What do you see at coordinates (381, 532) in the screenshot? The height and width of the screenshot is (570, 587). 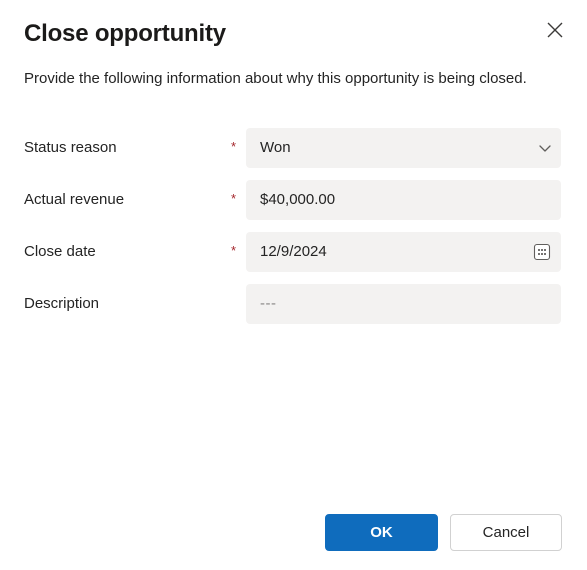 I see `ok-button: OK` at bounding box center [381, 532].